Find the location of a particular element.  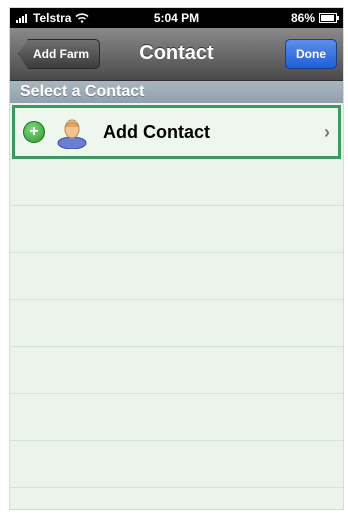

navigation-bar: Add Farm Contact Done is located at coordinates (176, 54).